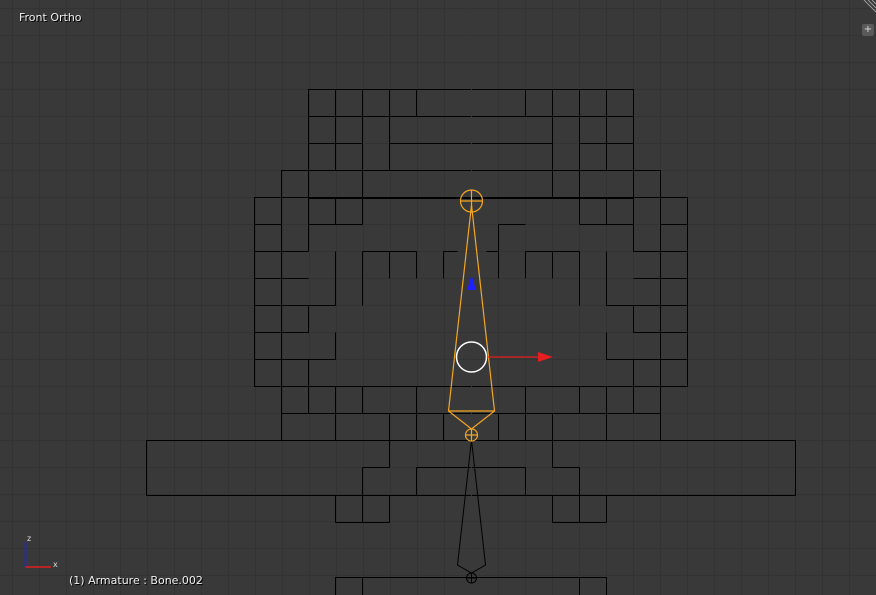 This screenshot has height=595, width=876. I want to click on plus-icon: +, so click(868, 30).